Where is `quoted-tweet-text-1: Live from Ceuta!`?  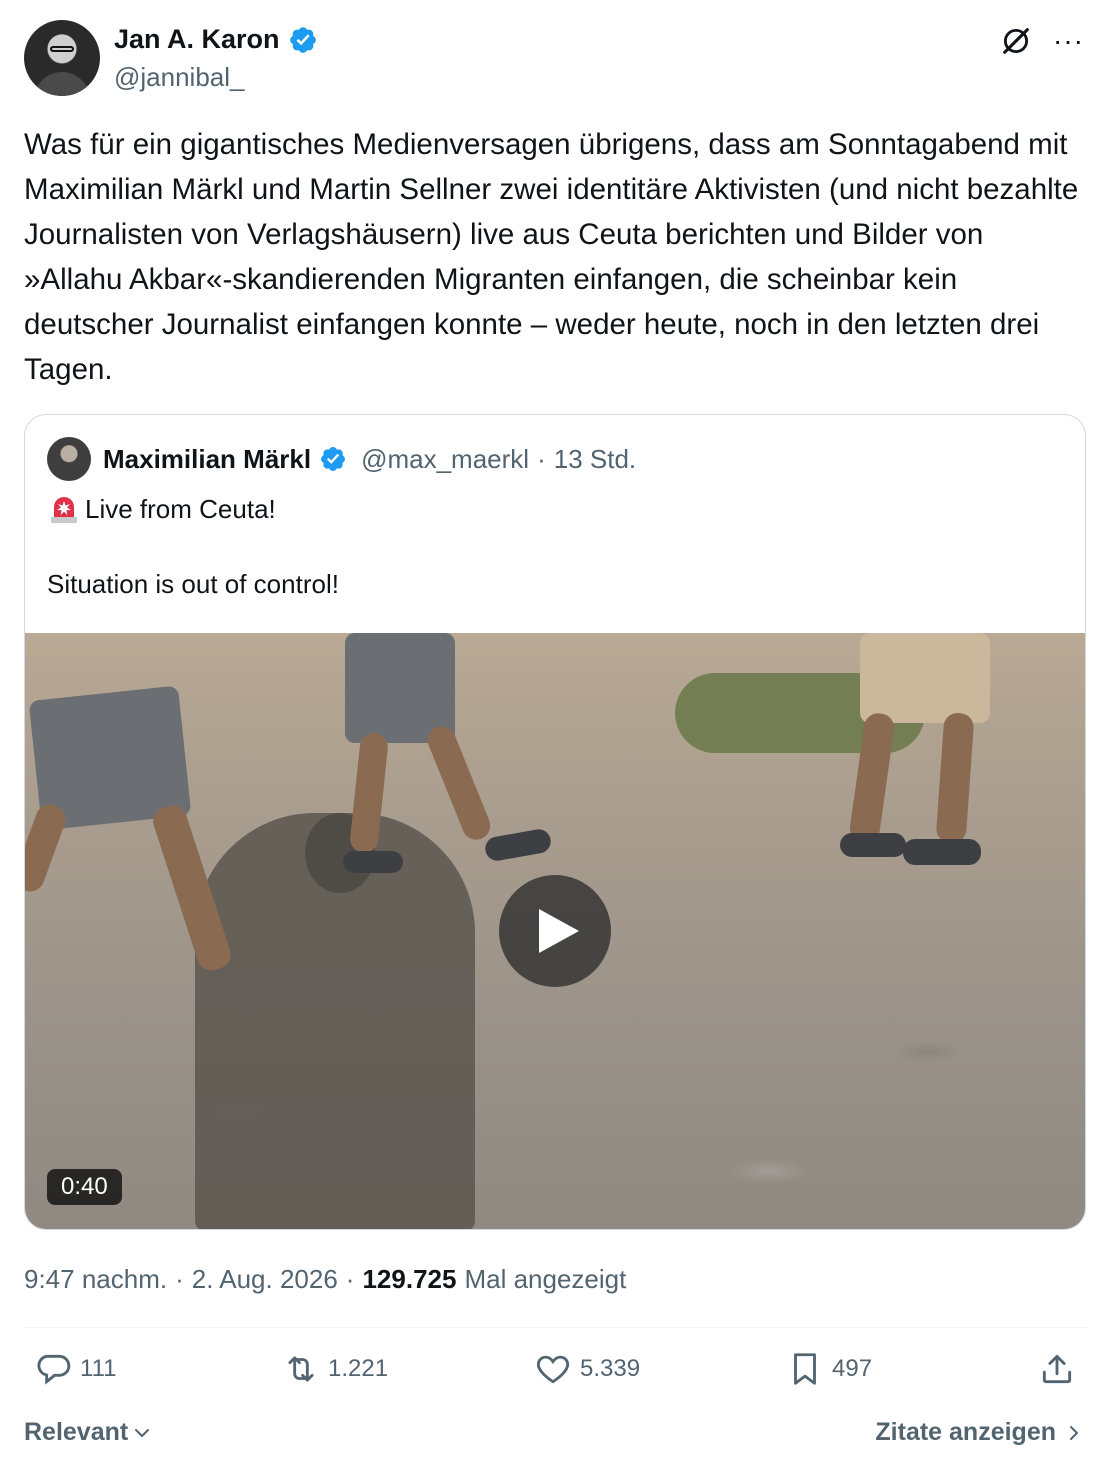 quoted-tweet-text-1: Live from Ceuta! is located at coordinates (180, 508).